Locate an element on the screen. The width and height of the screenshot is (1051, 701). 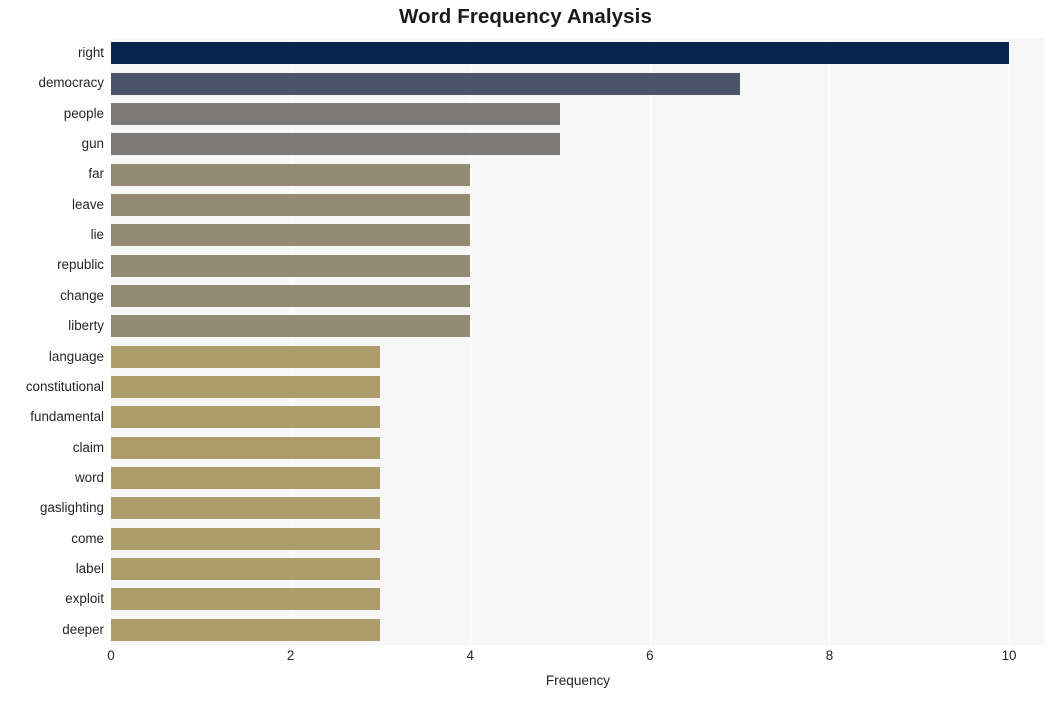
y-axis-tick-label: republic is located at coordinates (80, 265).